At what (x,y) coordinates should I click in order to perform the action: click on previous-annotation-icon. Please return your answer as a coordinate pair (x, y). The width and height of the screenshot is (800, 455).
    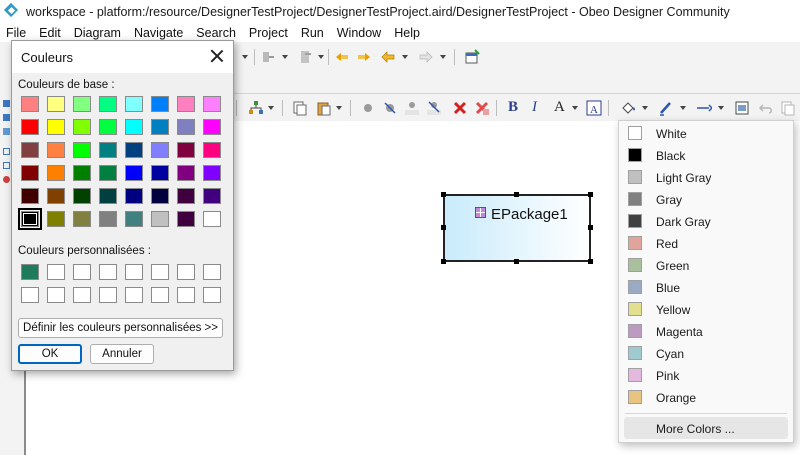
    Looking at the image, I should click on (342, 57).